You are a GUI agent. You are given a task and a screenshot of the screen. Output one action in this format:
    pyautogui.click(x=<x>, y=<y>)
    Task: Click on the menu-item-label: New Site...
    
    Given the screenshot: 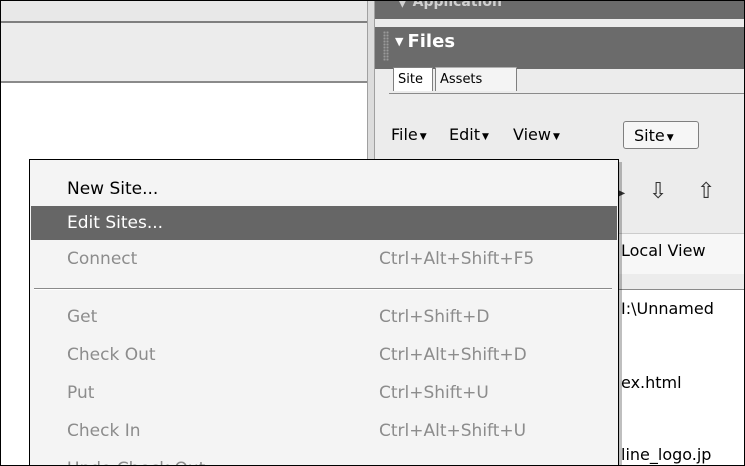 What is the action you would take?
    pyautogui.click(x=113, y=189)
    